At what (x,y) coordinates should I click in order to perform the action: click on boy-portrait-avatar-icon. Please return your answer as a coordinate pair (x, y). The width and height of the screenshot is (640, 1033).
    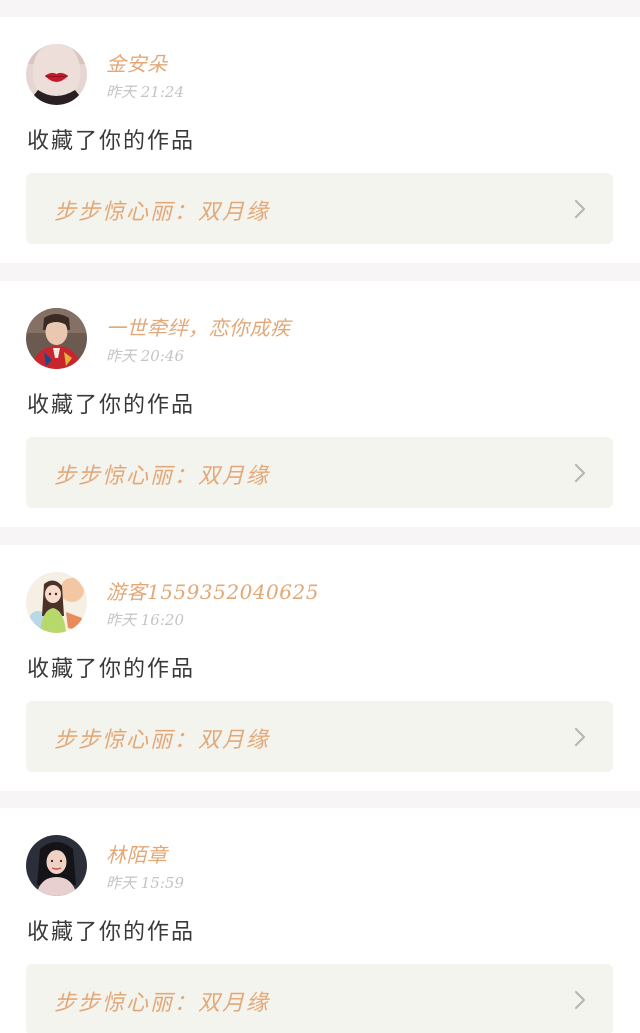
    Looking at the image, I should click on (56, 338).